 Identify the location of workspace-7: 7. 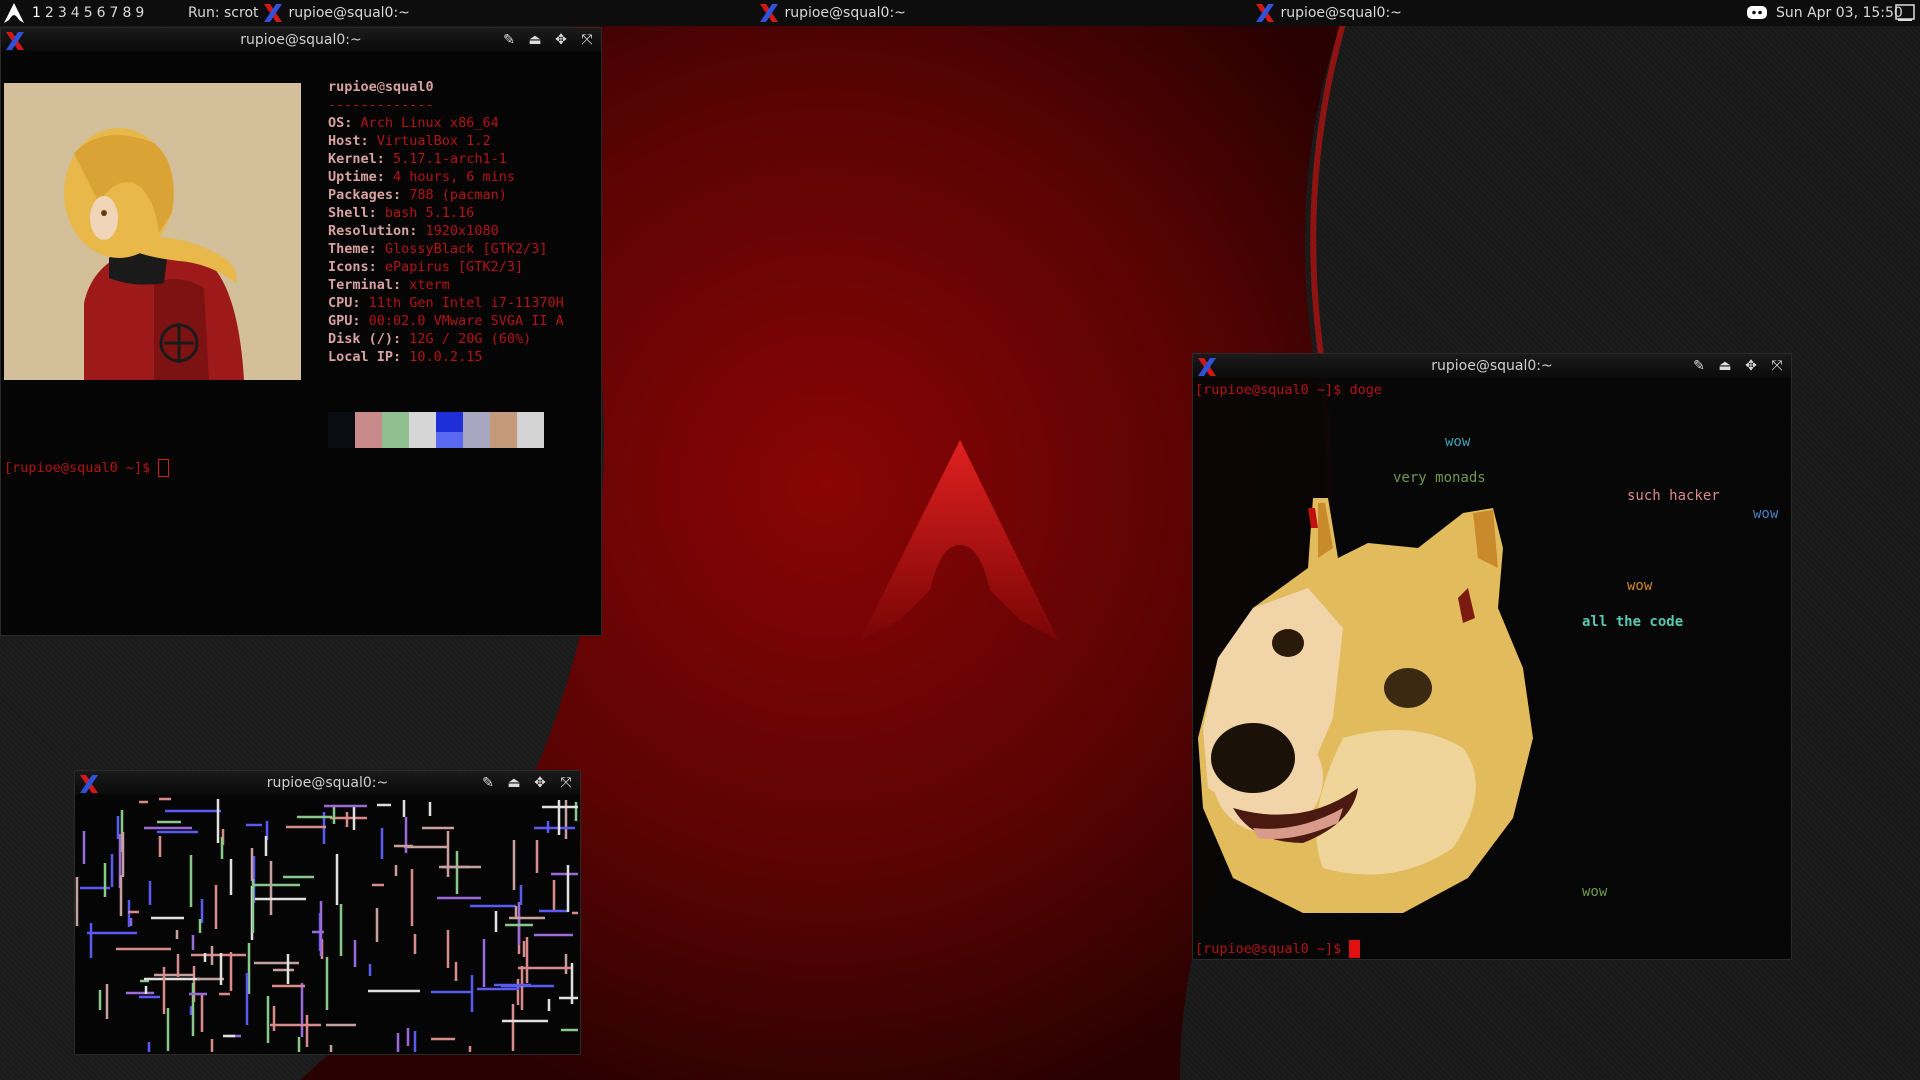
(114, 13).